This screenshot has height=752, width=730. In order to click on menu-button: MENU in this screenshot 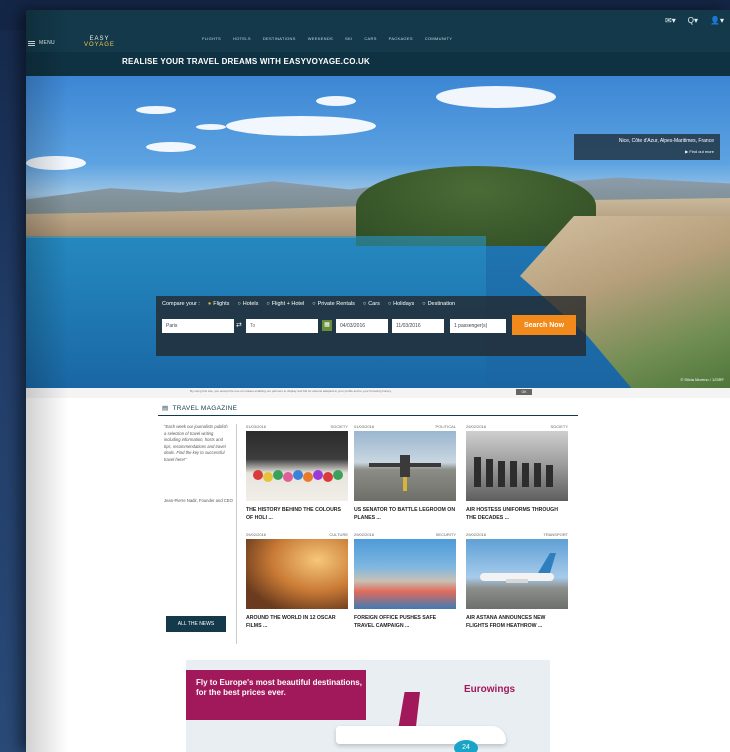, I will do `click(41, 43)`.